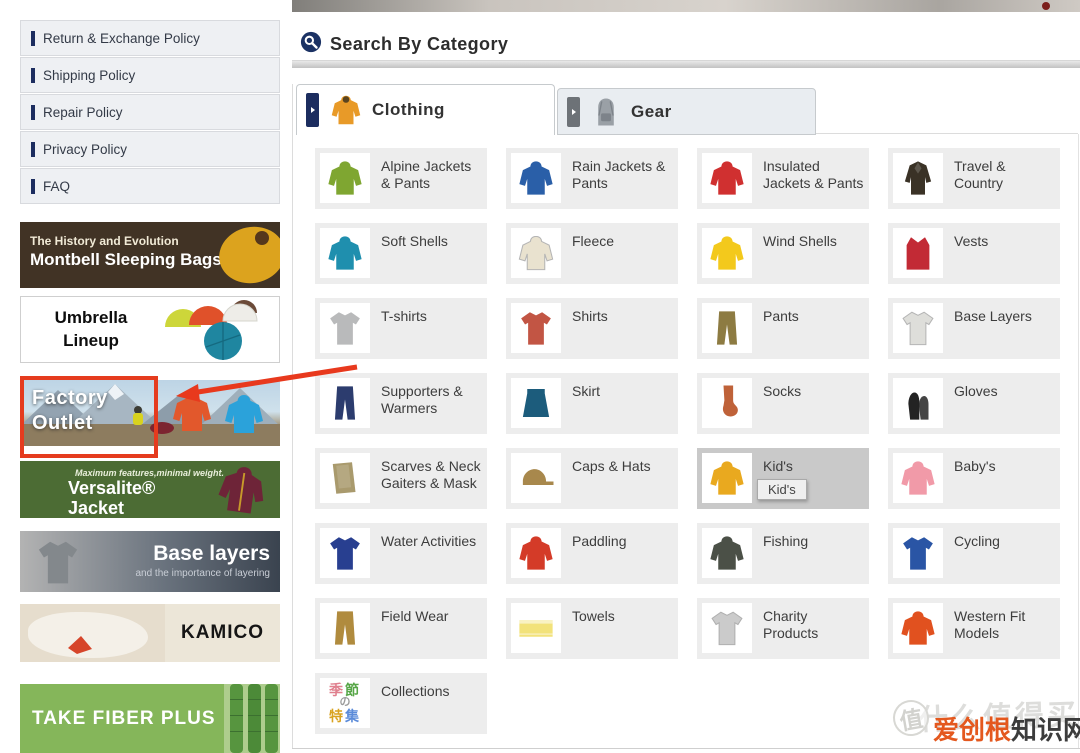  Describe the element at coordinates (83, 112) in the screenshot. I see `menu-label: Repair Policy` at that location.